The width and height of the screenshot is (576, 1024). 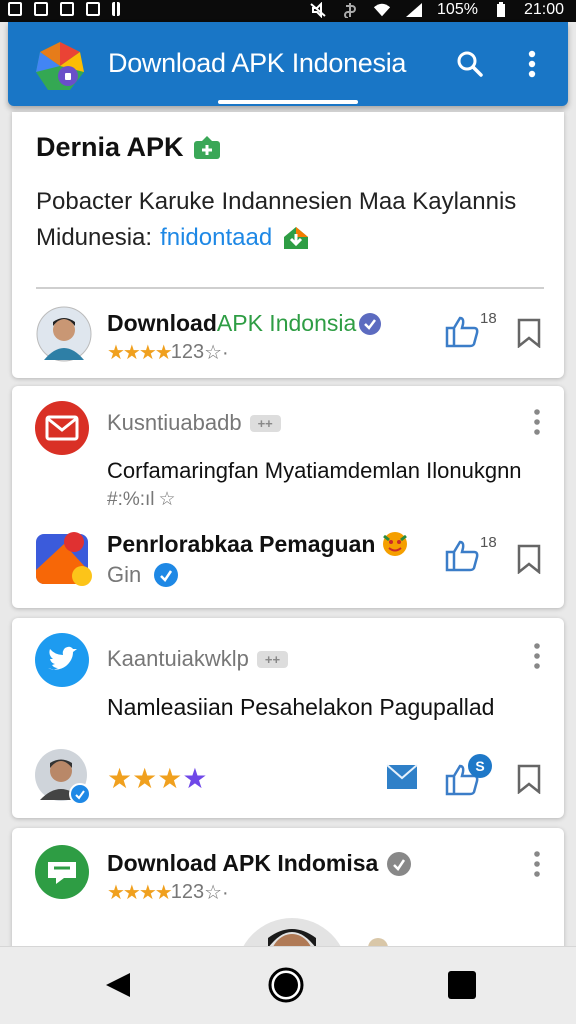 I want to click on featured-heading: Dernia APK, so click(x=110, y=147).